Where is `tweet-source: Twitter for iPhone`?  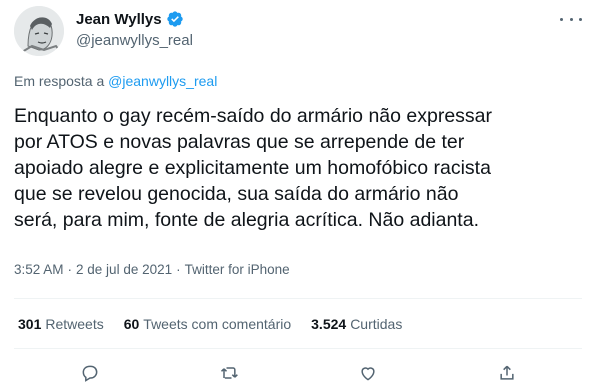 tweet-source: Twitter for iPhone is located at coordinates (237, 269).